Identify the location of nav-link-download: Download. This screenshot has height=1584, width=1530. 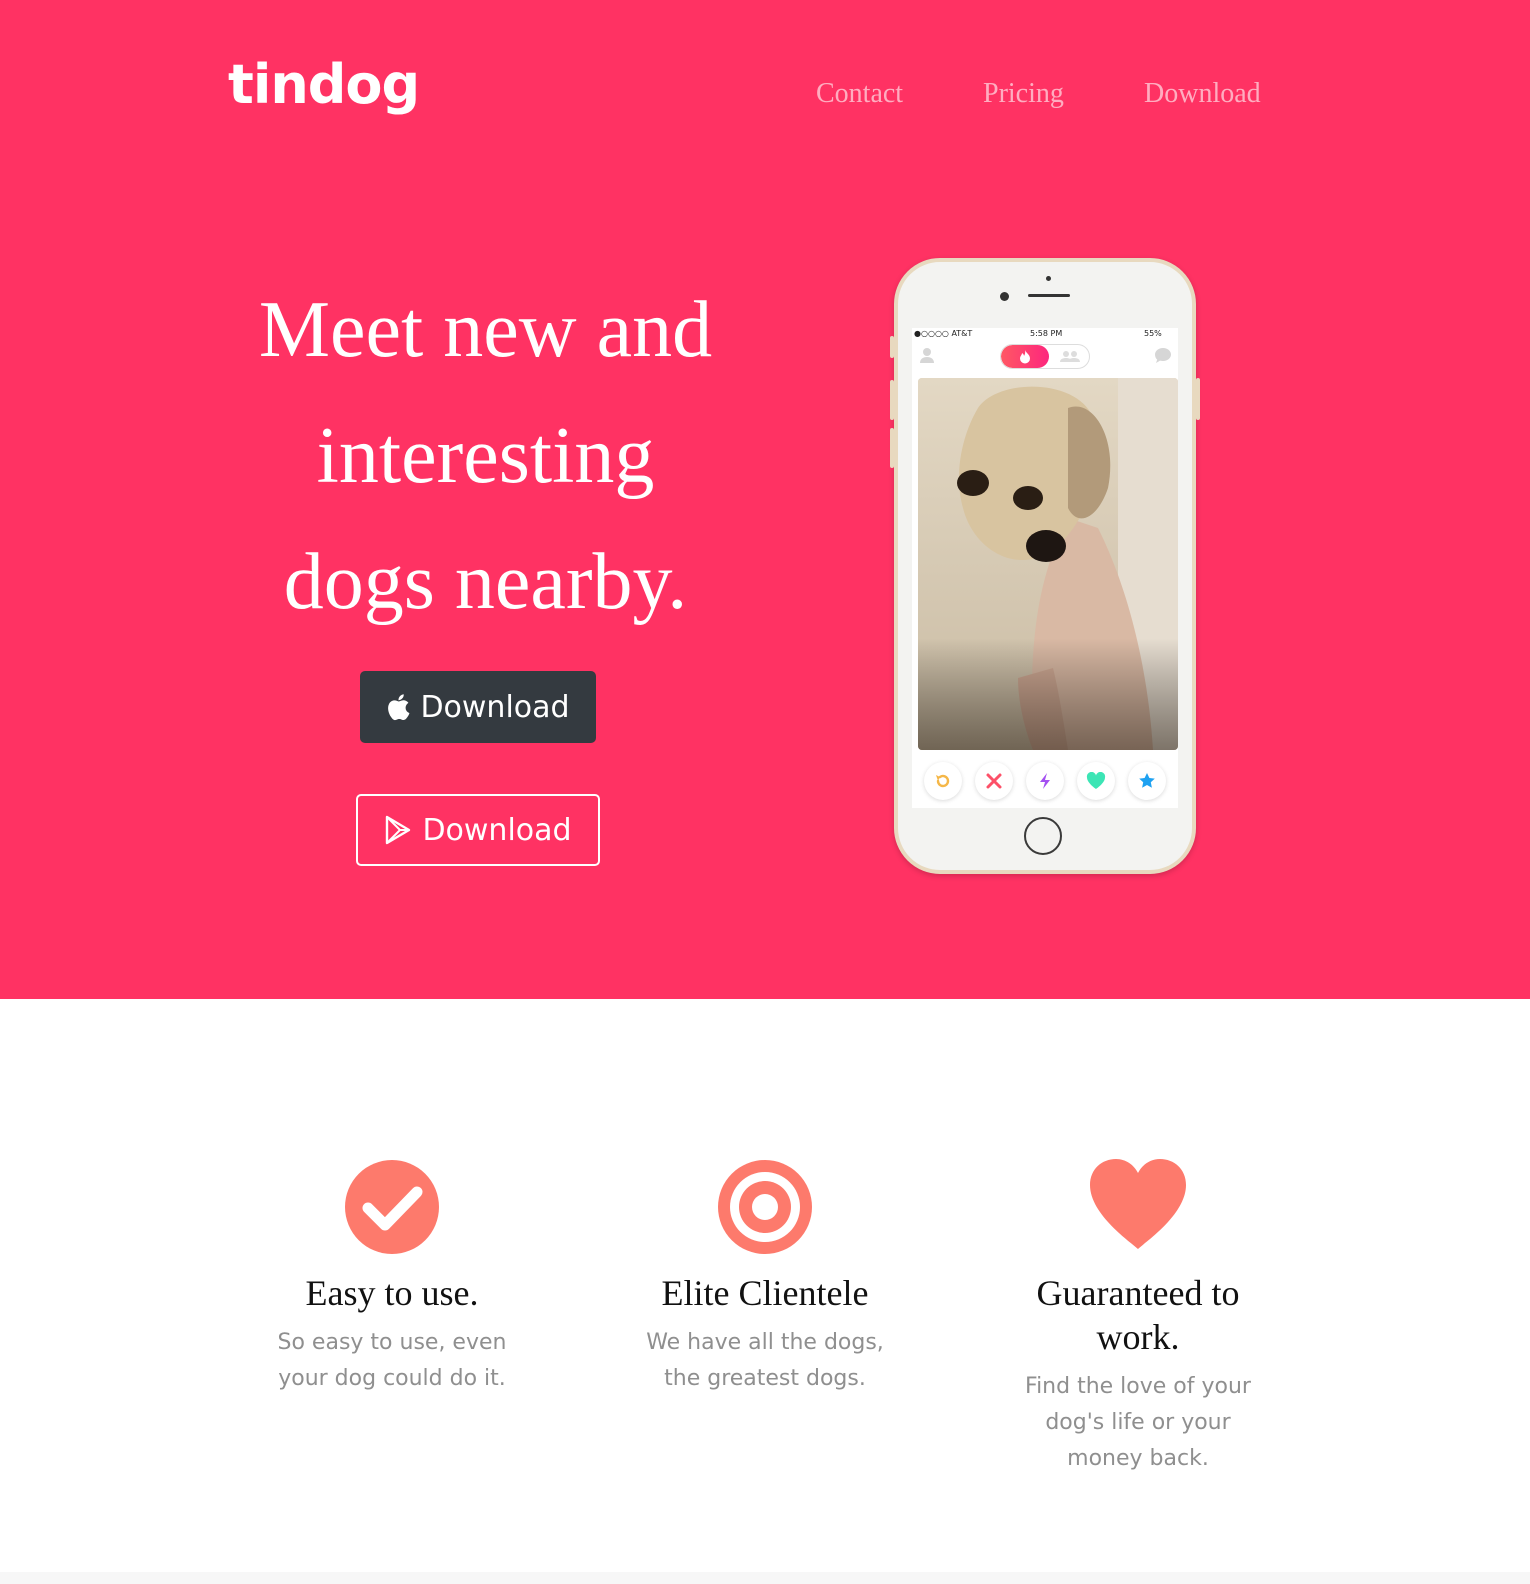
(1202, 94).